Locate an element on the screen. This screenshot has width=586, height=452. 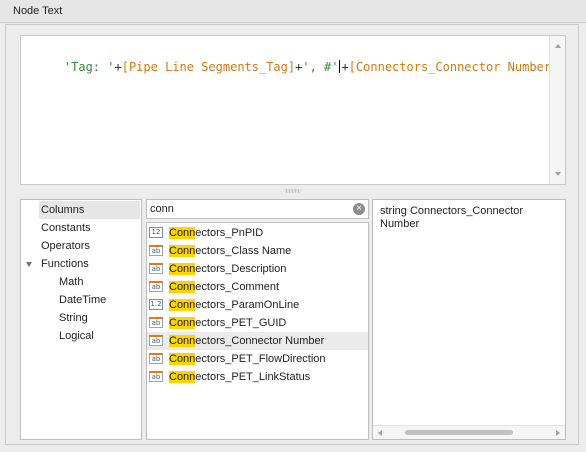
code-token: [Connectors_Connector Number] is located at coordinates (453, 67).